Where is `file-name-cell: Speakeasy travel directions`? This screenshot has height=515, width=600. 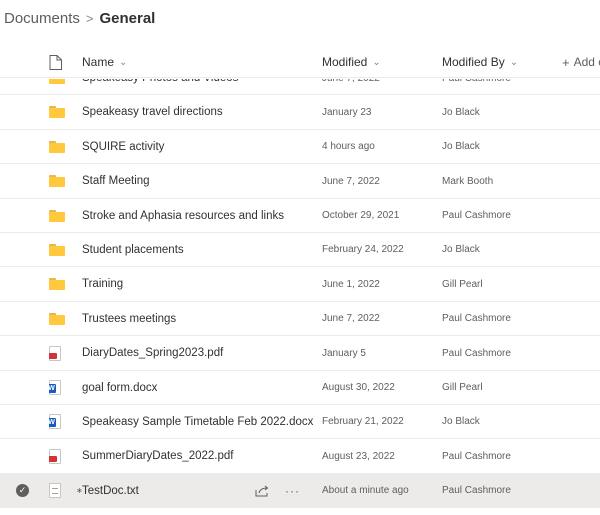 file-name-cell: Speakeasy travel directions is located at coordinates (167, 112).